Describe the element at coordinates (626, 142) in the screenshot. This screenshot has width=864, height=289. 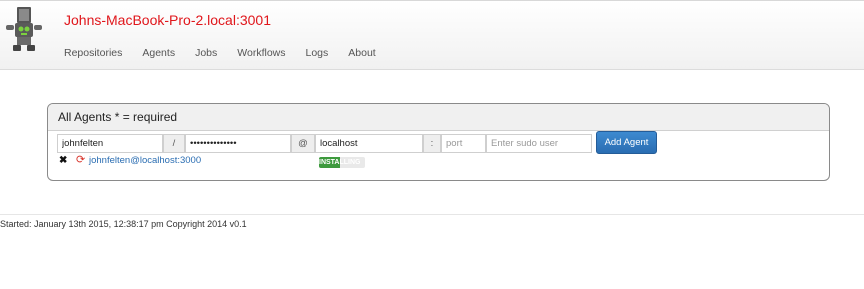
I see `add-agent-button: Add Agent` at that location.